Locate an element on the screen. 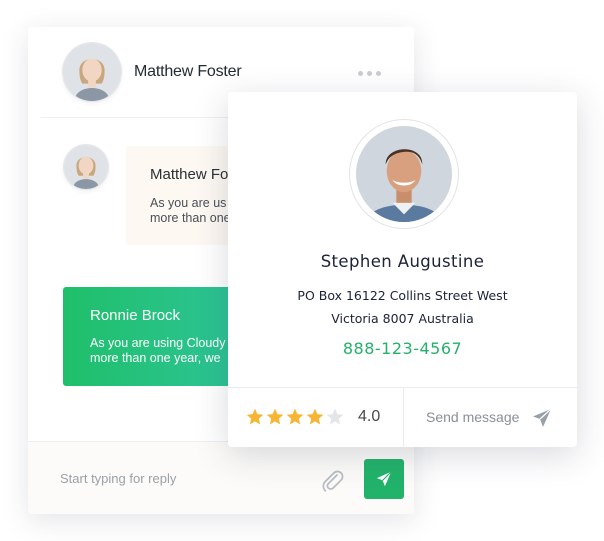  profile-address-line2: Victoria 8007 Australia is located at coordinates (402, 318).